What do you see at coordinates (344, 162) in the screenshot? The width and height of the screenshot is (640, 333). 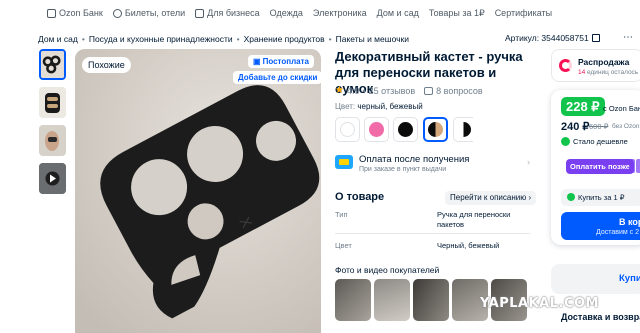 I see `card-icon` at bounding box center [344, 162].